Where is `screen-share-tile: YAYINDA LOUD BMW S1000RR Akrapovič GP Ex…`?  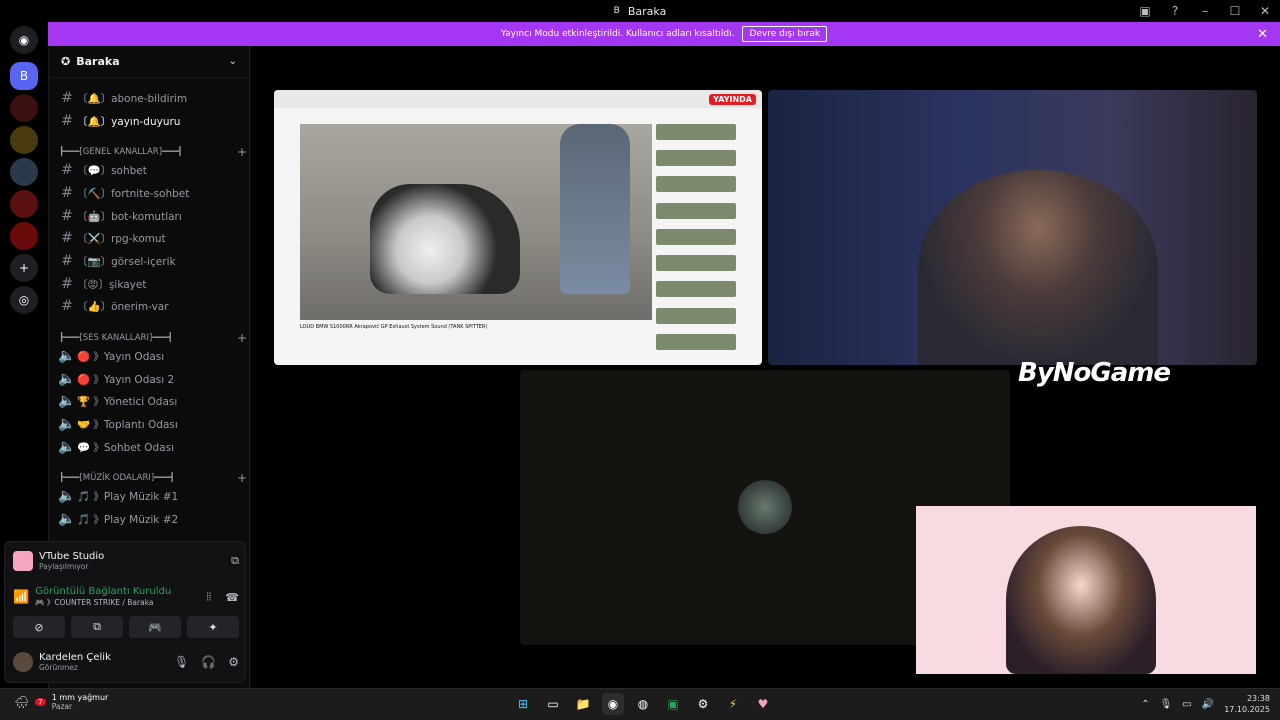
screen-share-tile: YAYINDA LOUD BMW S1000RR Akrapovič GP Ex… is located at coordinates (518, 227).